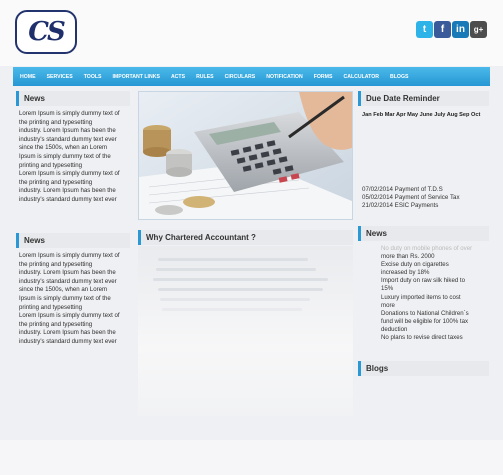 The height and width of the screenshot is (475, 503). What do you see at coordinates (421, 297) in the screenshot?
I see `news-item: Luxury imported items to cost` at bounding box center [421, 297].